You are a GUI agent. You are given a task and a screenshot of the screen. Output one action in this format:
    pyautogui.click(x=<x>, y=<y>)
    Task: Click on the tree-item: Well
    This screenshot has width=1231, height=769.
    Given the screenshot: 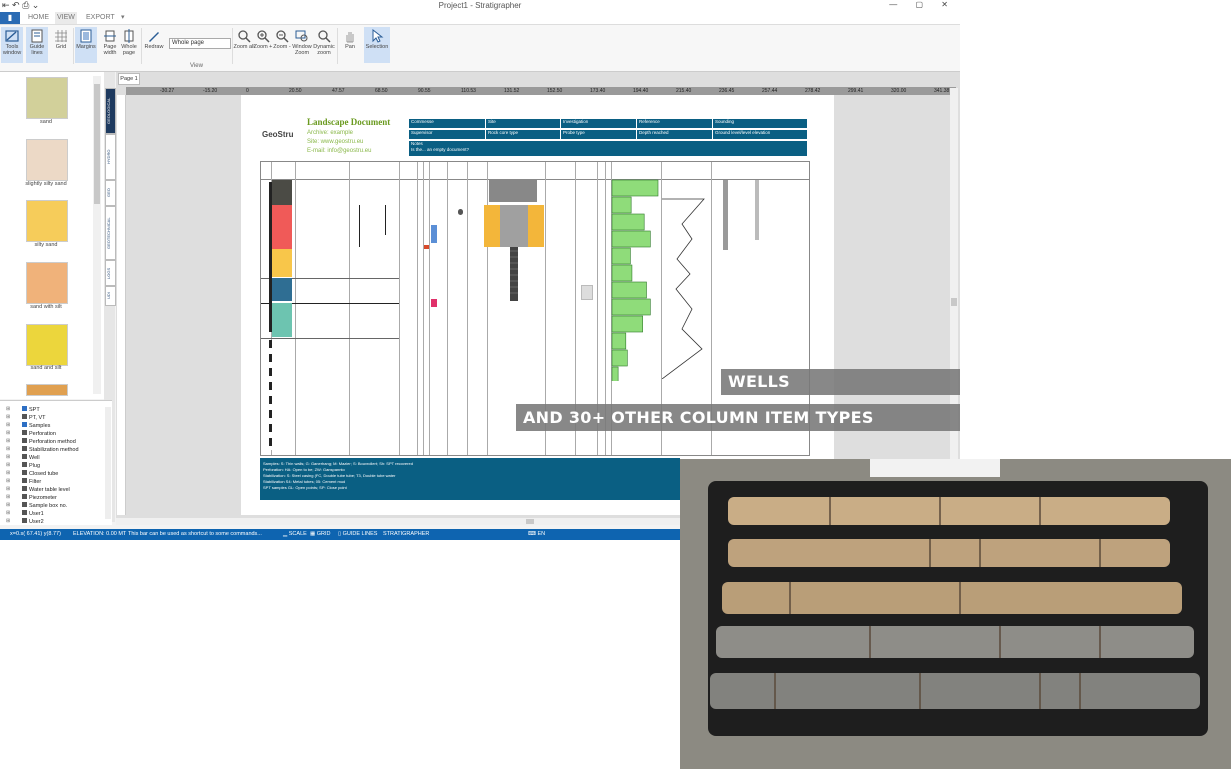 What is the action you would take?
    pyautogui.click(x=31, y=457)
    